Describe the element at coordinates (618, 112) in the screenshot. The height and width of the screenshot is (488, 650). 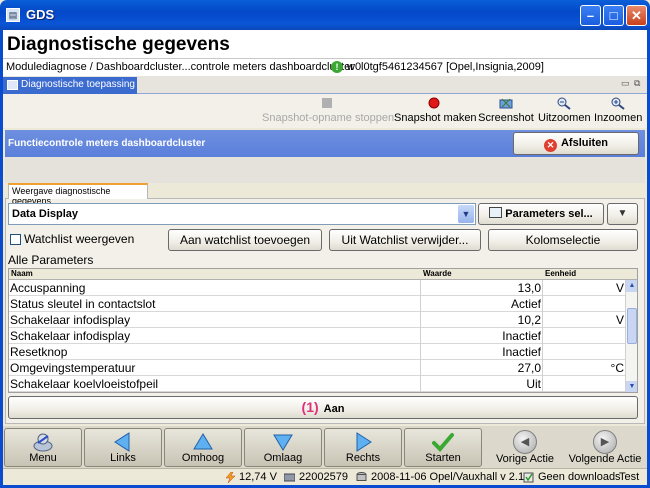
I see `zoom-in-button: Inzoomen` at that location.